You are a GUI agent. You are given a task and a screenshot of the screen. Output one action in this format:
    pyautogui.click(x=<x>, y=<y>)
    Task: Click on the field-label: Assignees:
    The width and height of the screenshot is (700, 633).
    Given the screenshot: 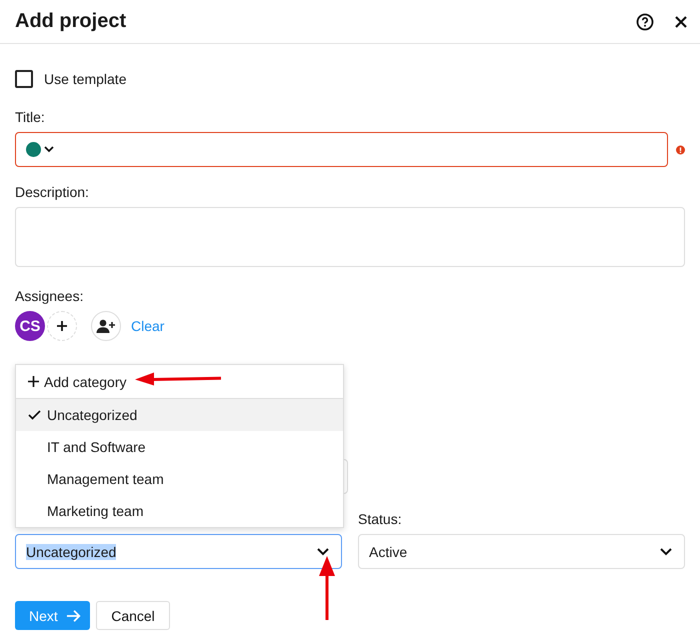 What is the action you would take?
    pyautogui.click(x=49, y=296)
    